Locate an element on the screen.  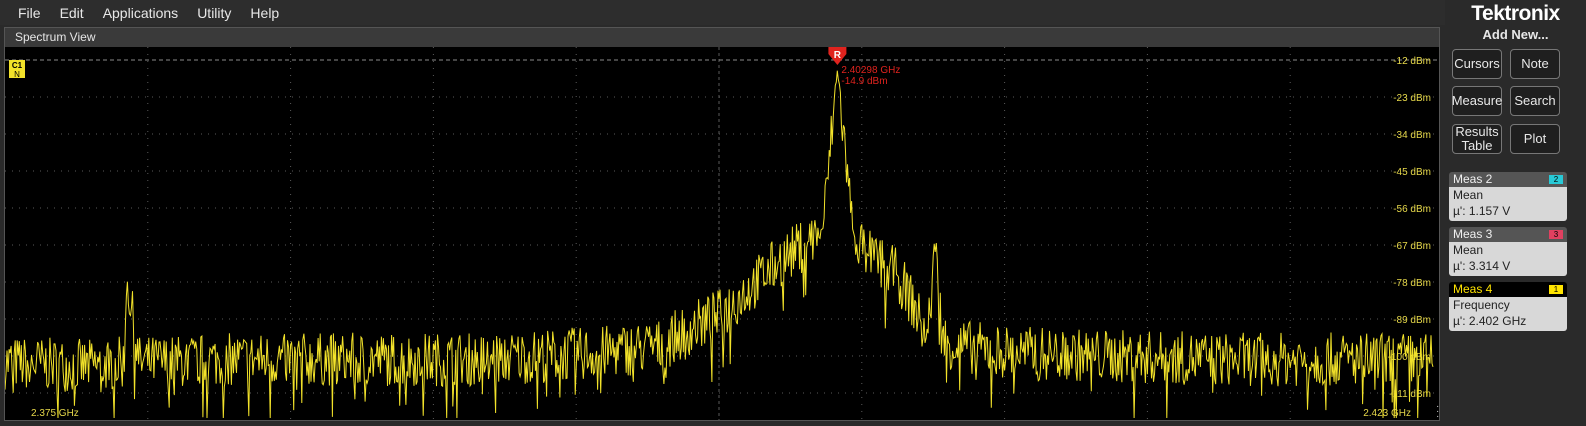
meas-3-badge: Meas 3 3 Mean µ': 3.314 V is located at coordinates (1508, 251).